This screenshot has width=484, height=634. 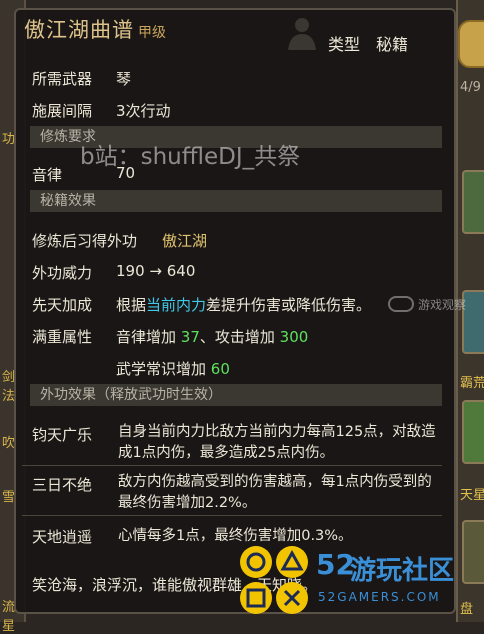 I want to click on item-title: 傲江湖曲谱 甲级, so click(x=95, y=29).